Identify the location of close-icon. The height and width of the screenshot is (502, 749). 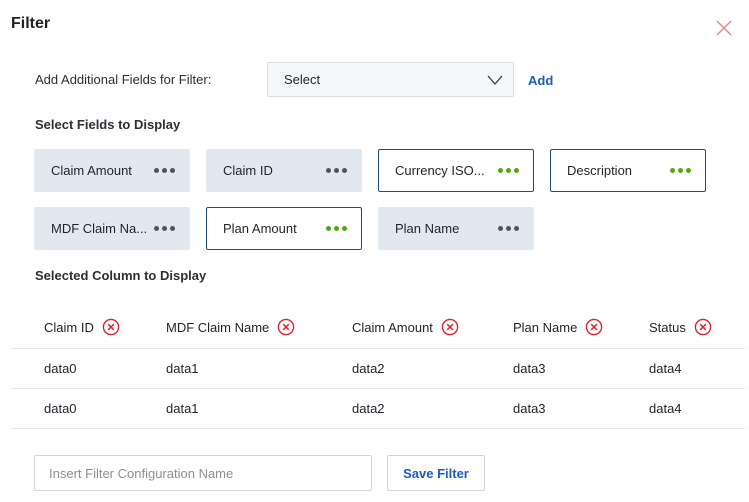
(724, 28).